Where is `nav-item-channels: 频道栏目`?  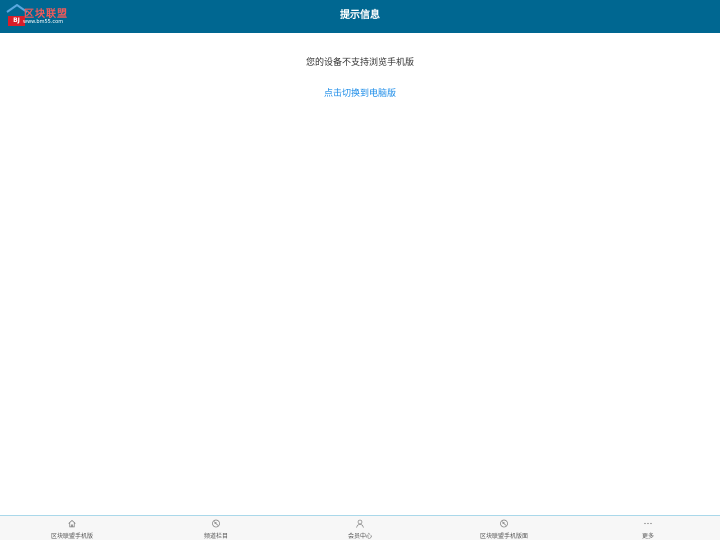 nav-item-channels: 频道栏目 is located at coordinates (216, 528).